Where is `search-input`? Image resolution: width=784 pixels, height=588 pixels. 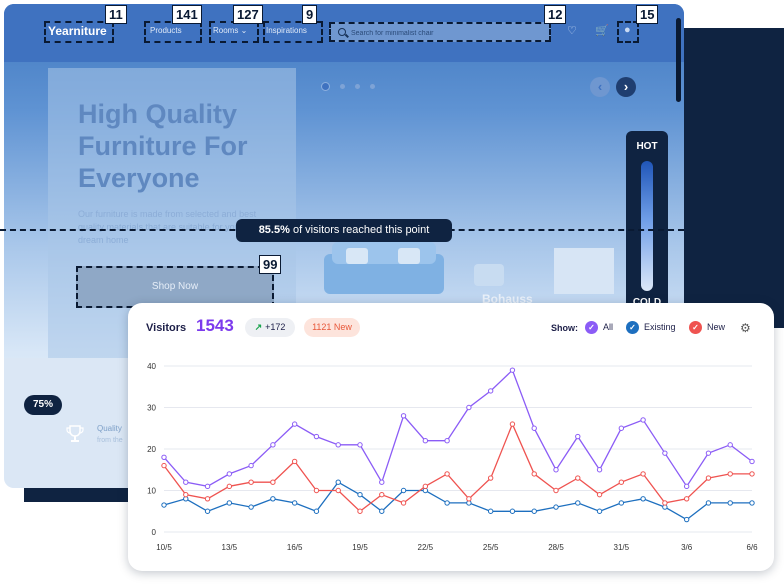 search-input is located at coordinates (446, 33).